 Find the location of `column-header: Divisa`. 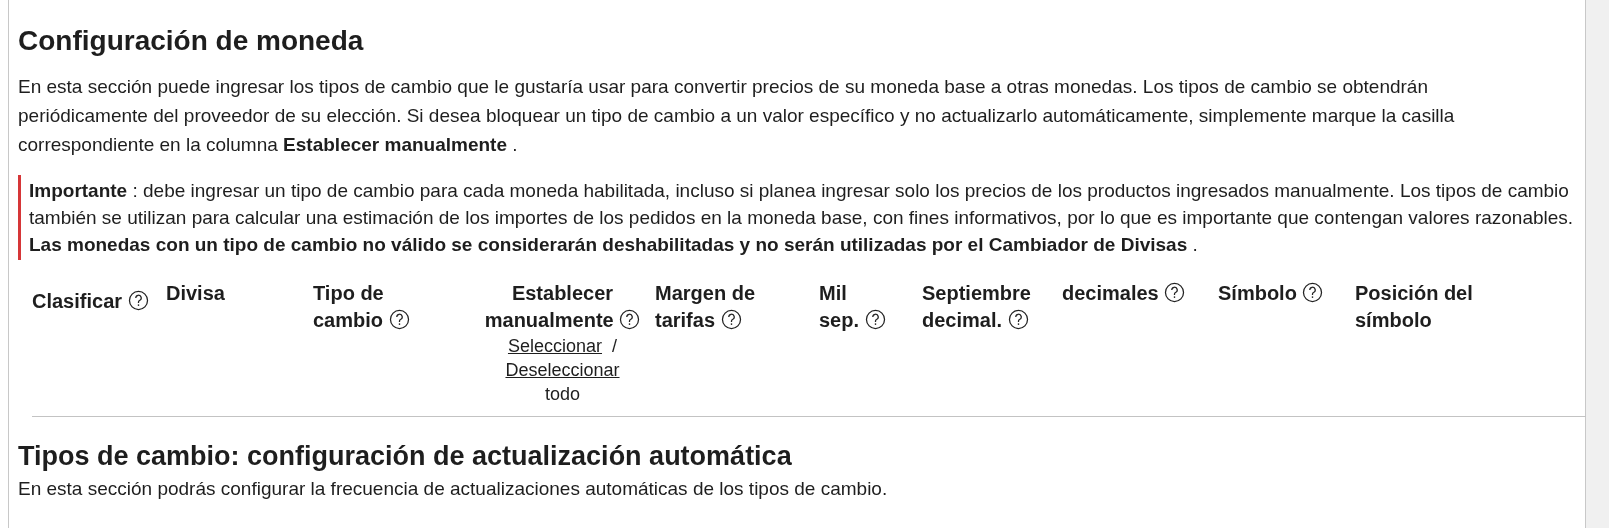

column-header: Divisa is located at coordinates (195, 293).